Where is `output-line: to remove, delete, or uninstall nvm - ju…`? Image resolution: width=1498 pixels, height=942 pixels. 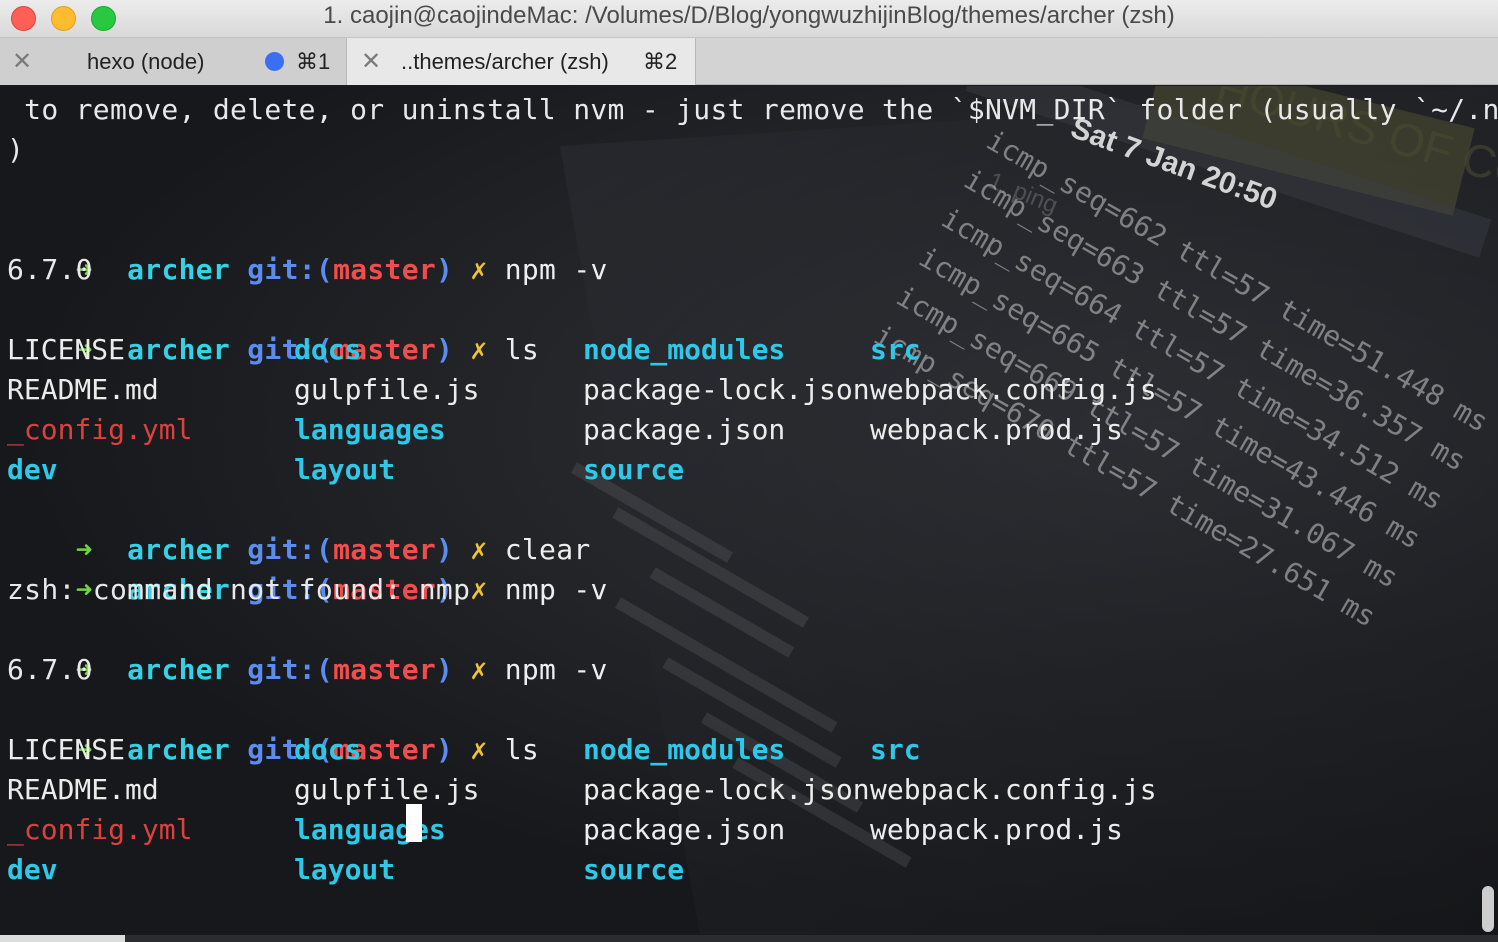
output-line: to remove, delete, or uninstall nvm - ju… is located at coordinates (752, 109).